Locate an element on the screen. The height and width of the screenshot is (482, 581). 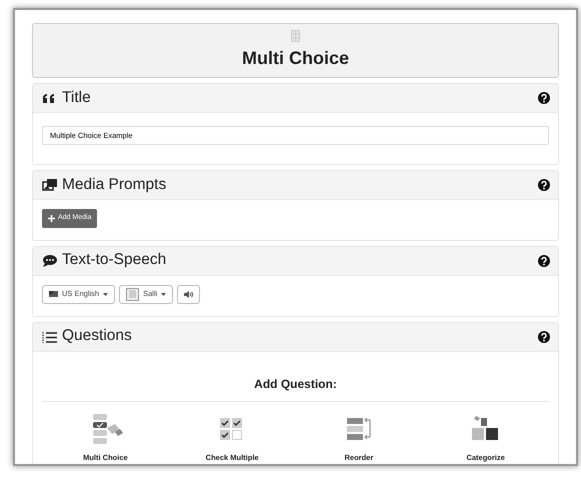
speech-bubble-icon is located at coordinates (50, 261).